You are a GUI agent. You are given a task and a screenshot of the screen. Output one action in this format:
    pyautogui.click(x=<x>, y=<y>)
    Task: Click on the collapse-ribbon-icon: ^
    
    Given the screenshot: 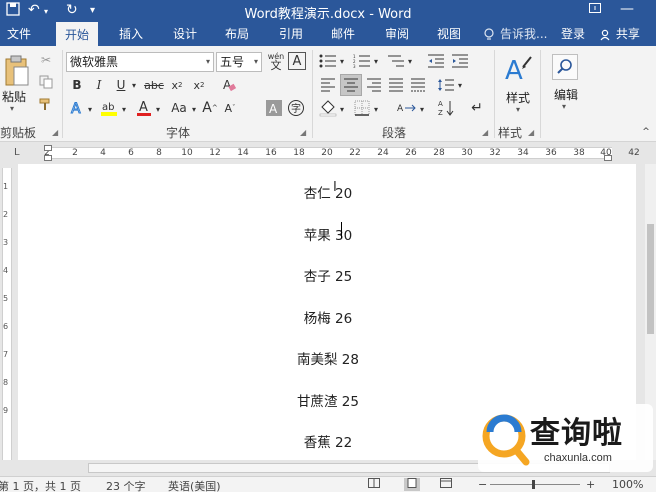 What is the action you would take?
    pyautogui.click(x=646, y=132)
    